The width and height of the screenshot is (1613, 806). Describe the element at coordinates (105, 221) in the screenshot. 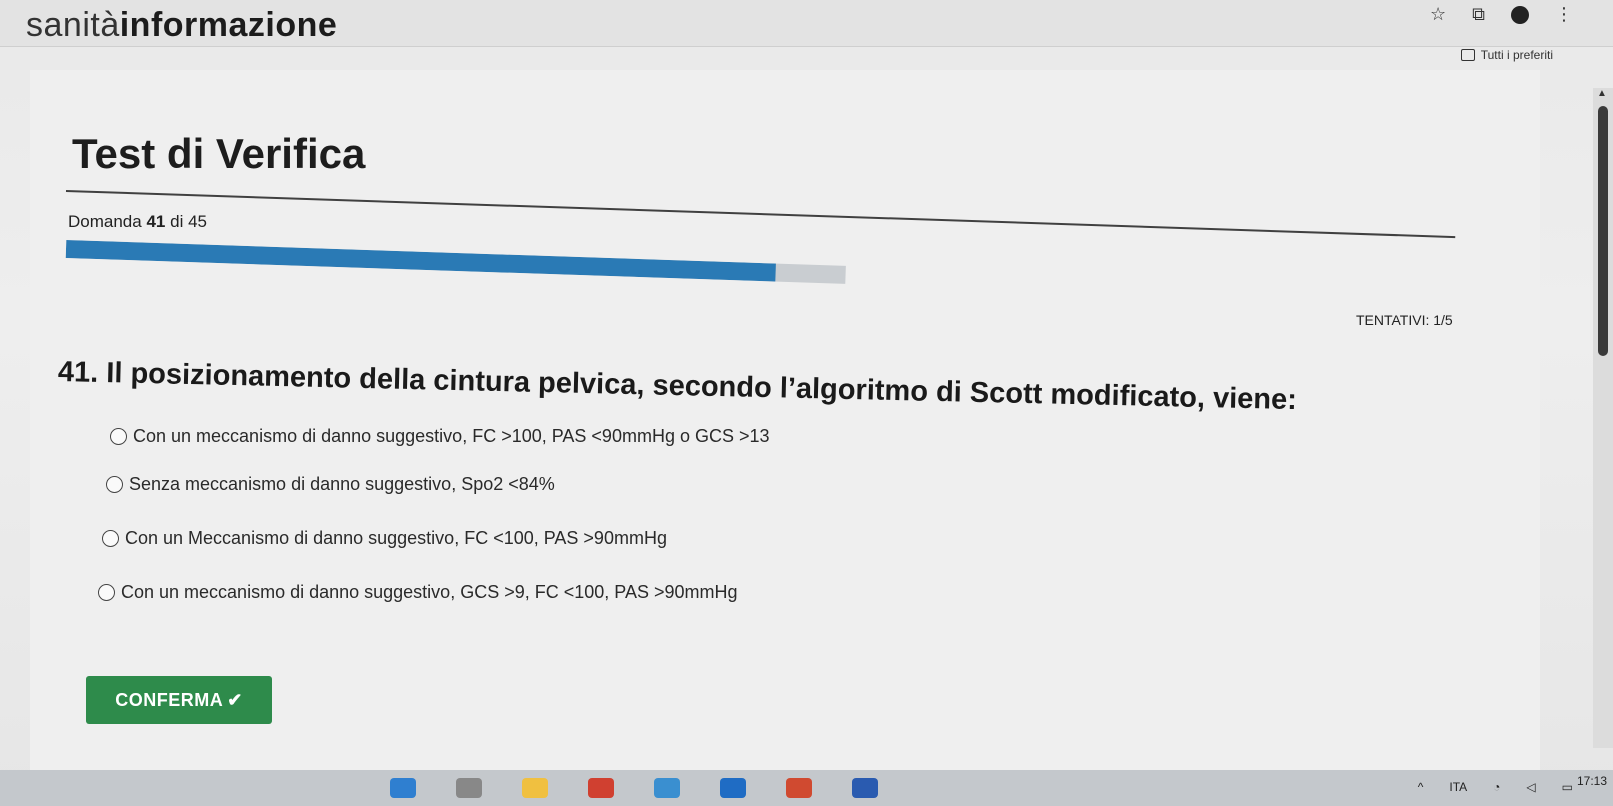

I see `counter-prefix: Domanda` at that location.